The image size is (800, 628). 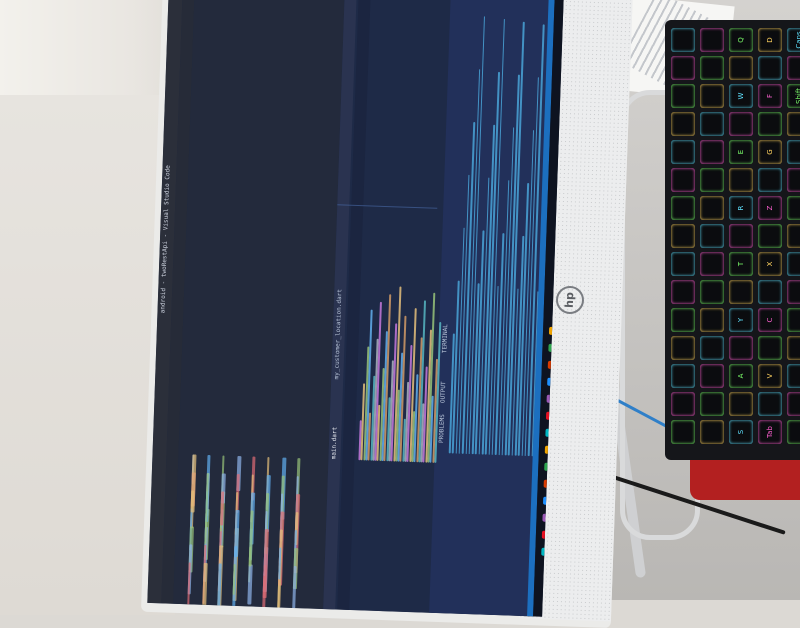 I want to click on keyboard-key: G, so click(x=770, y=152).